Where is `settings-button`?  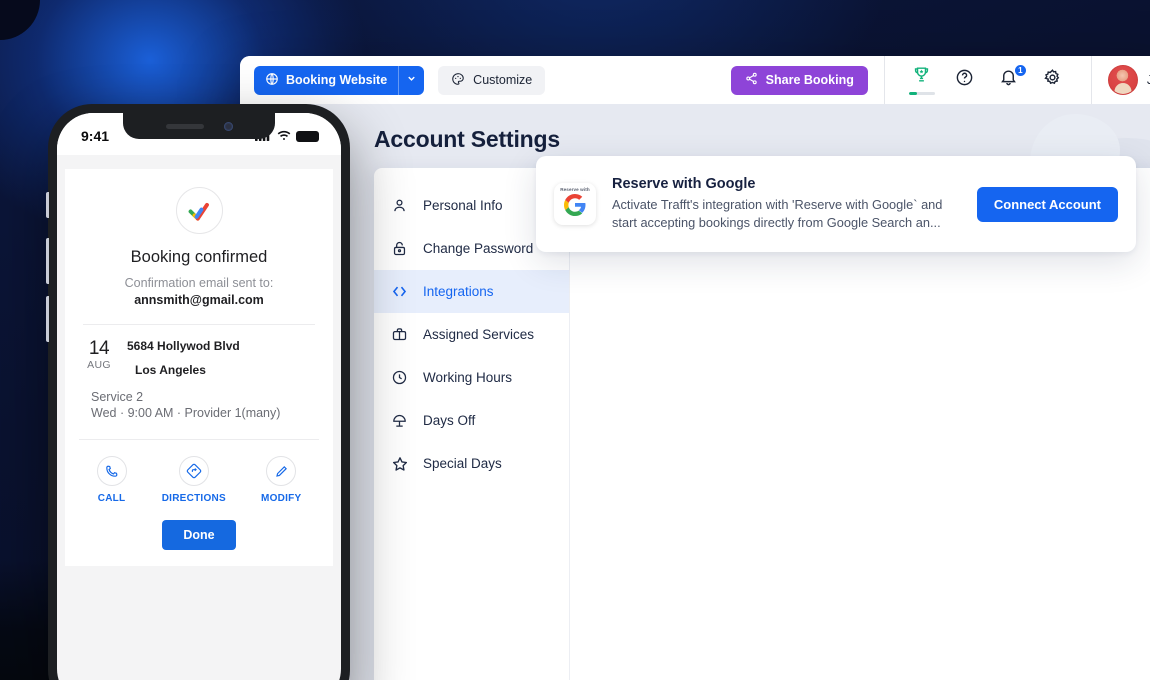 settings-button is located at coordinates (1053, 80).